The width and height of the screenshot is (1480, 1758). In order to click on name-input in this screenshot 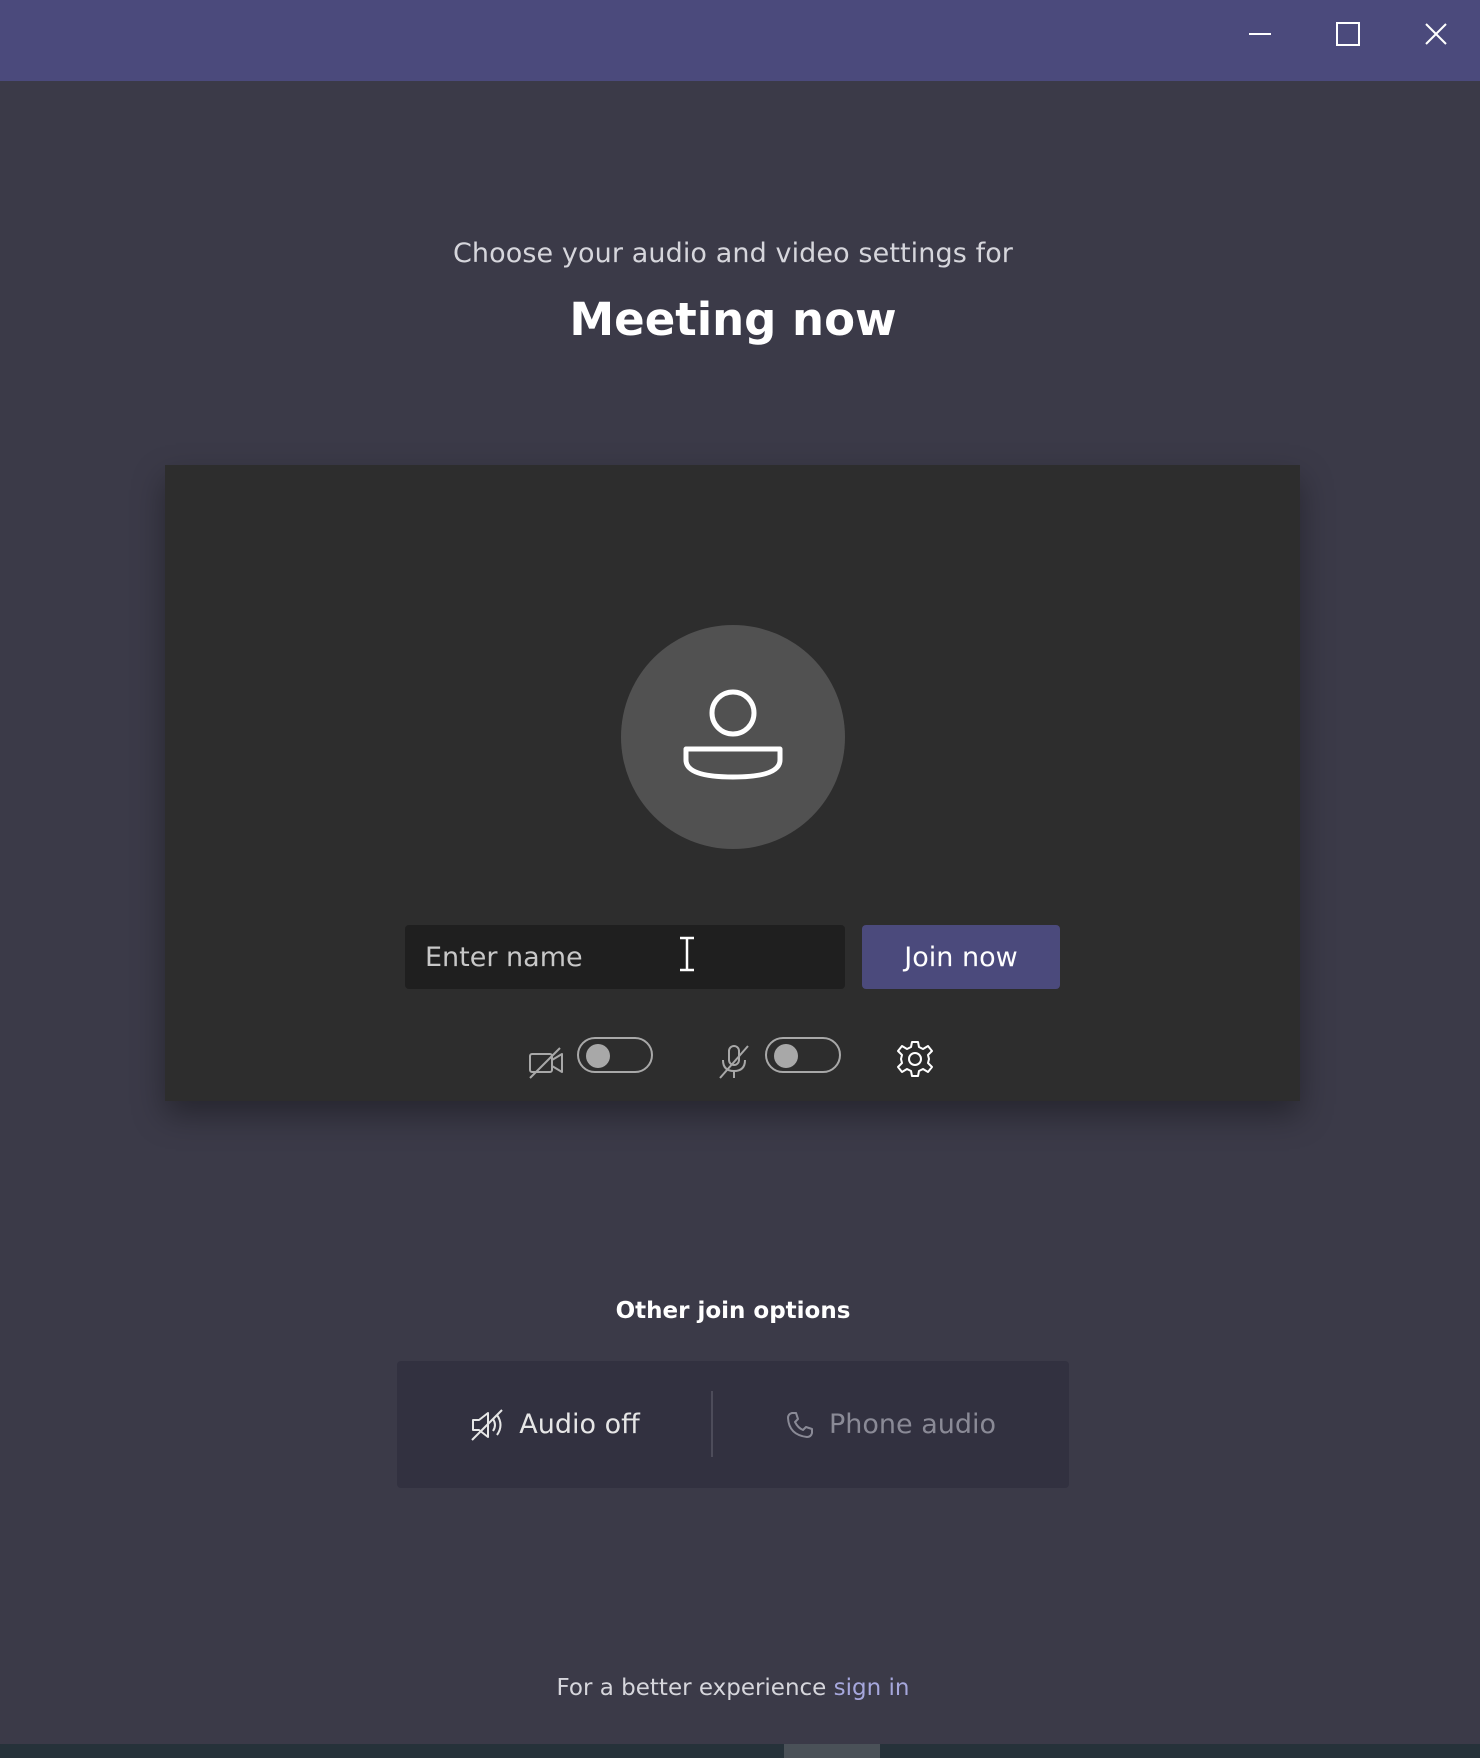, I will do `click(625, 957)`.